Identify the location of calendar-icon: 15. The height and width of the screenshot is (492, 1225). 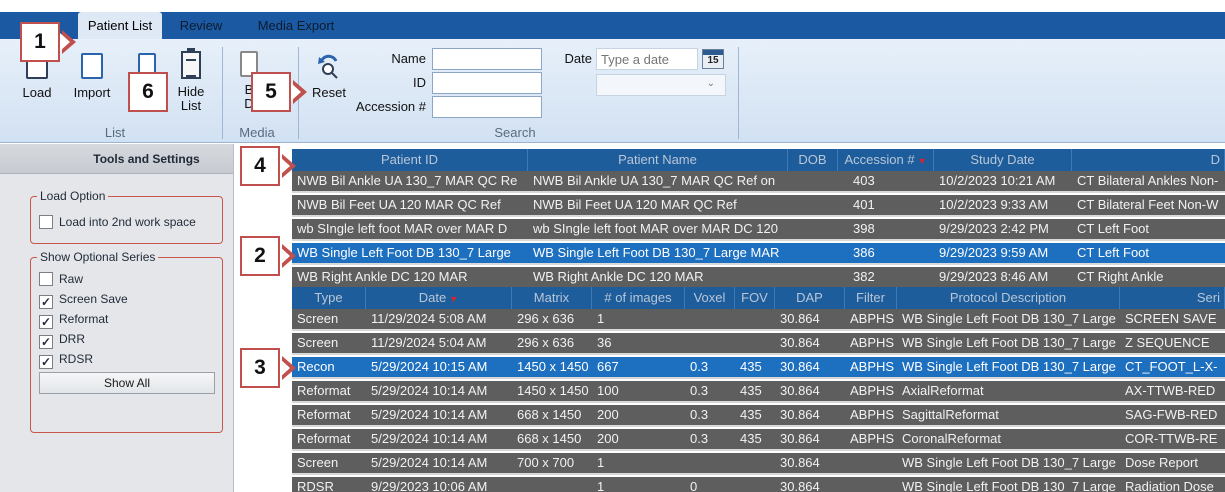
(713, 59).